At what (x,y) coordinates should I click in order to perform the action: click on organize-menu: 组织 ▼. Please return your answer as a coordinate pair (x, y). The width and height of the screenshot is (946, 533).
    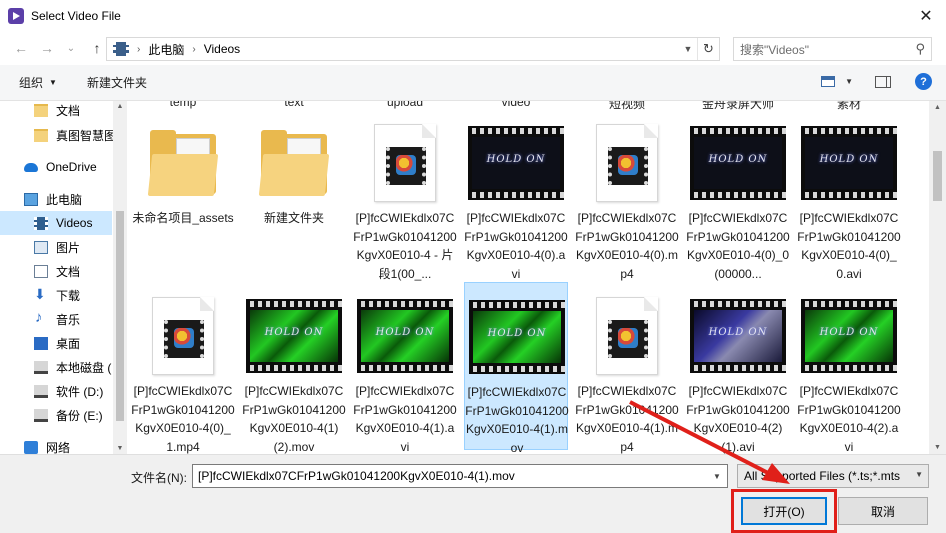
    Looking at the image, I should click on (38, 82).